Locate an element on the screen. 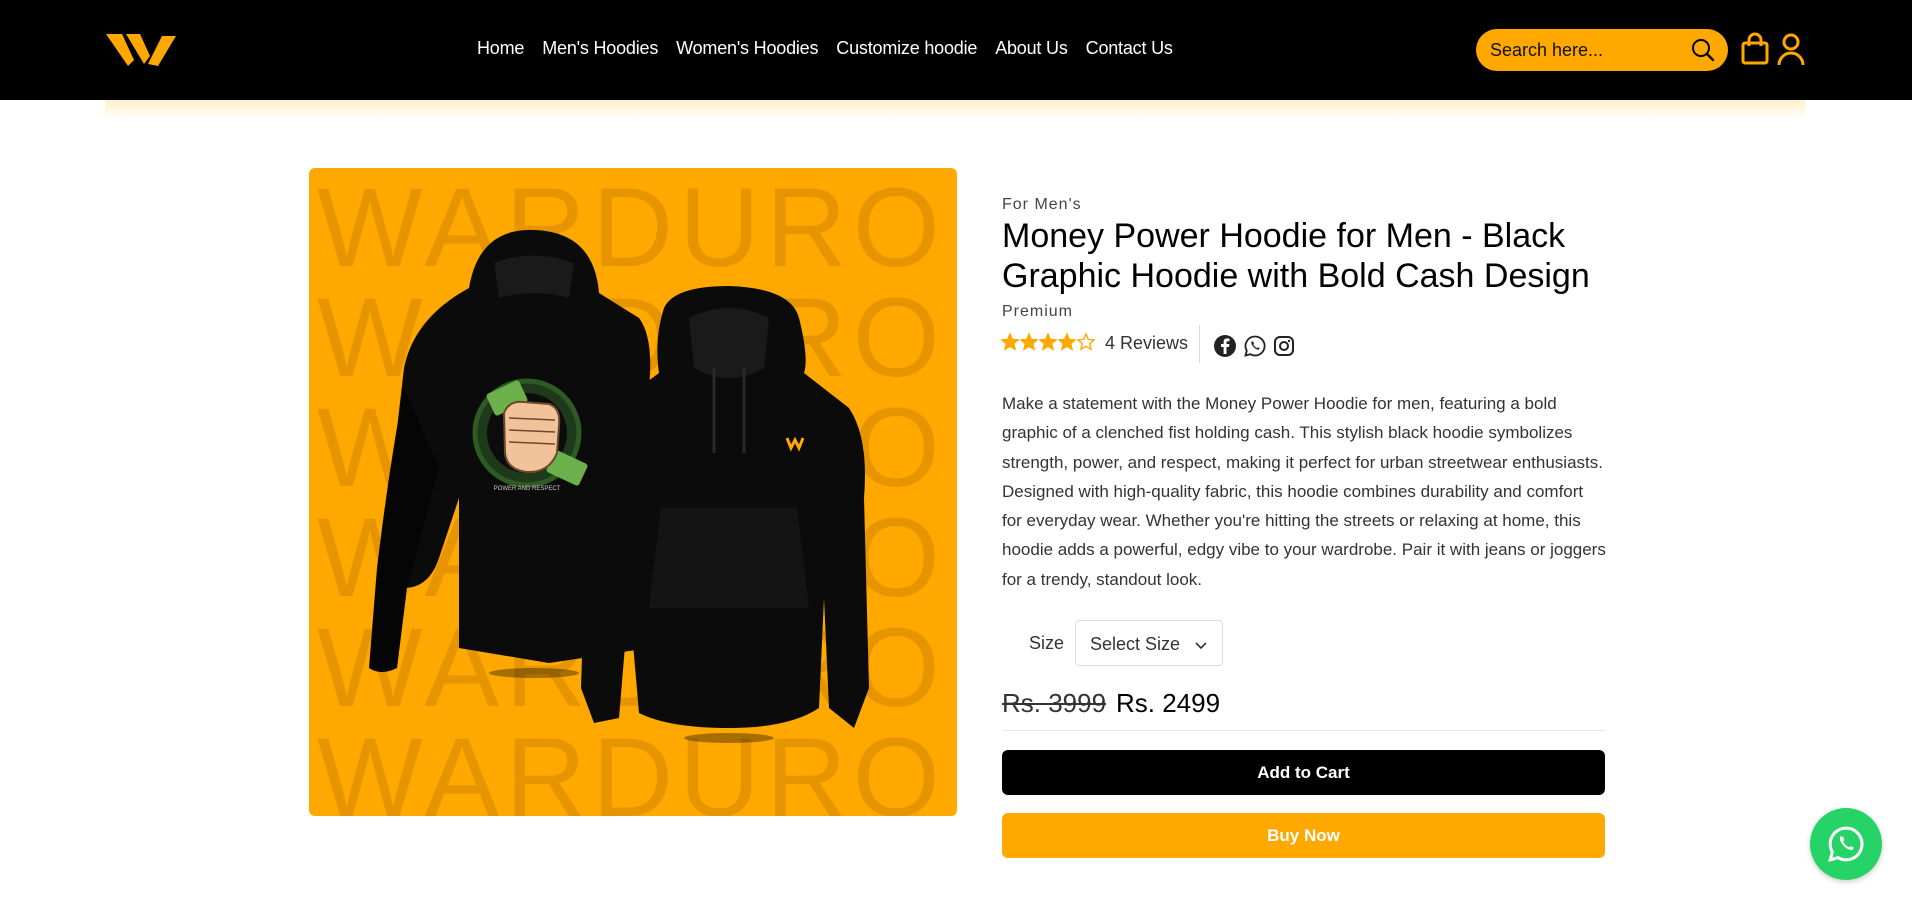 The height and width of the screenshot is (901, 1912). reviews-link: 4 Reviews is located at coordinates (1146, 343).